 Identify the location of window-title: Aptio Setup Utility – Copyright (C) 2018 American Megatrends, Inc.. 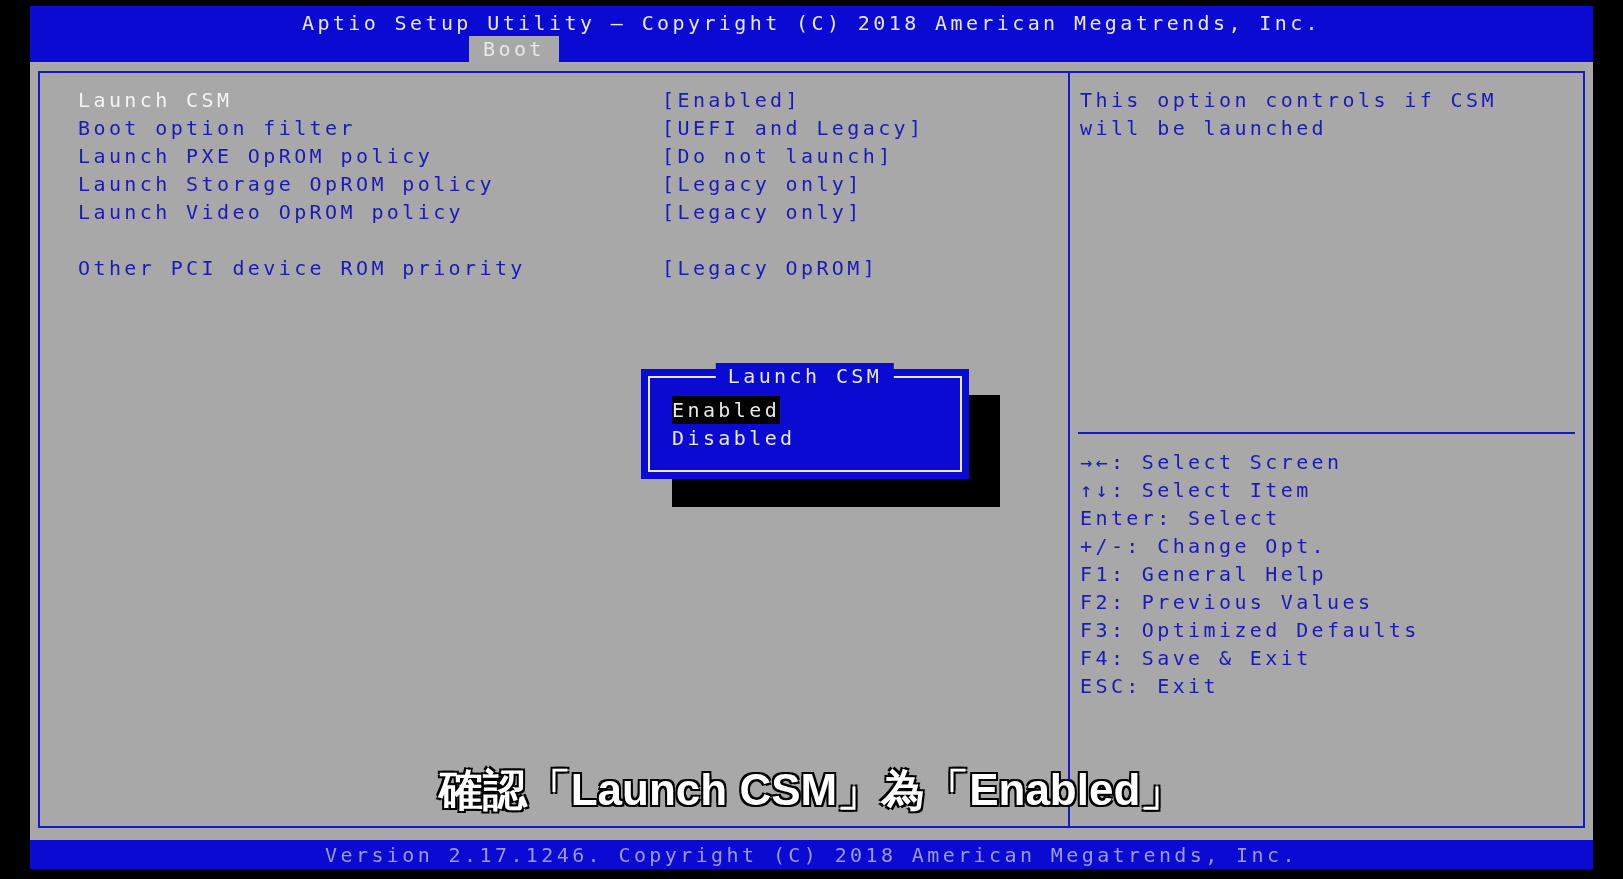
(811, 23).